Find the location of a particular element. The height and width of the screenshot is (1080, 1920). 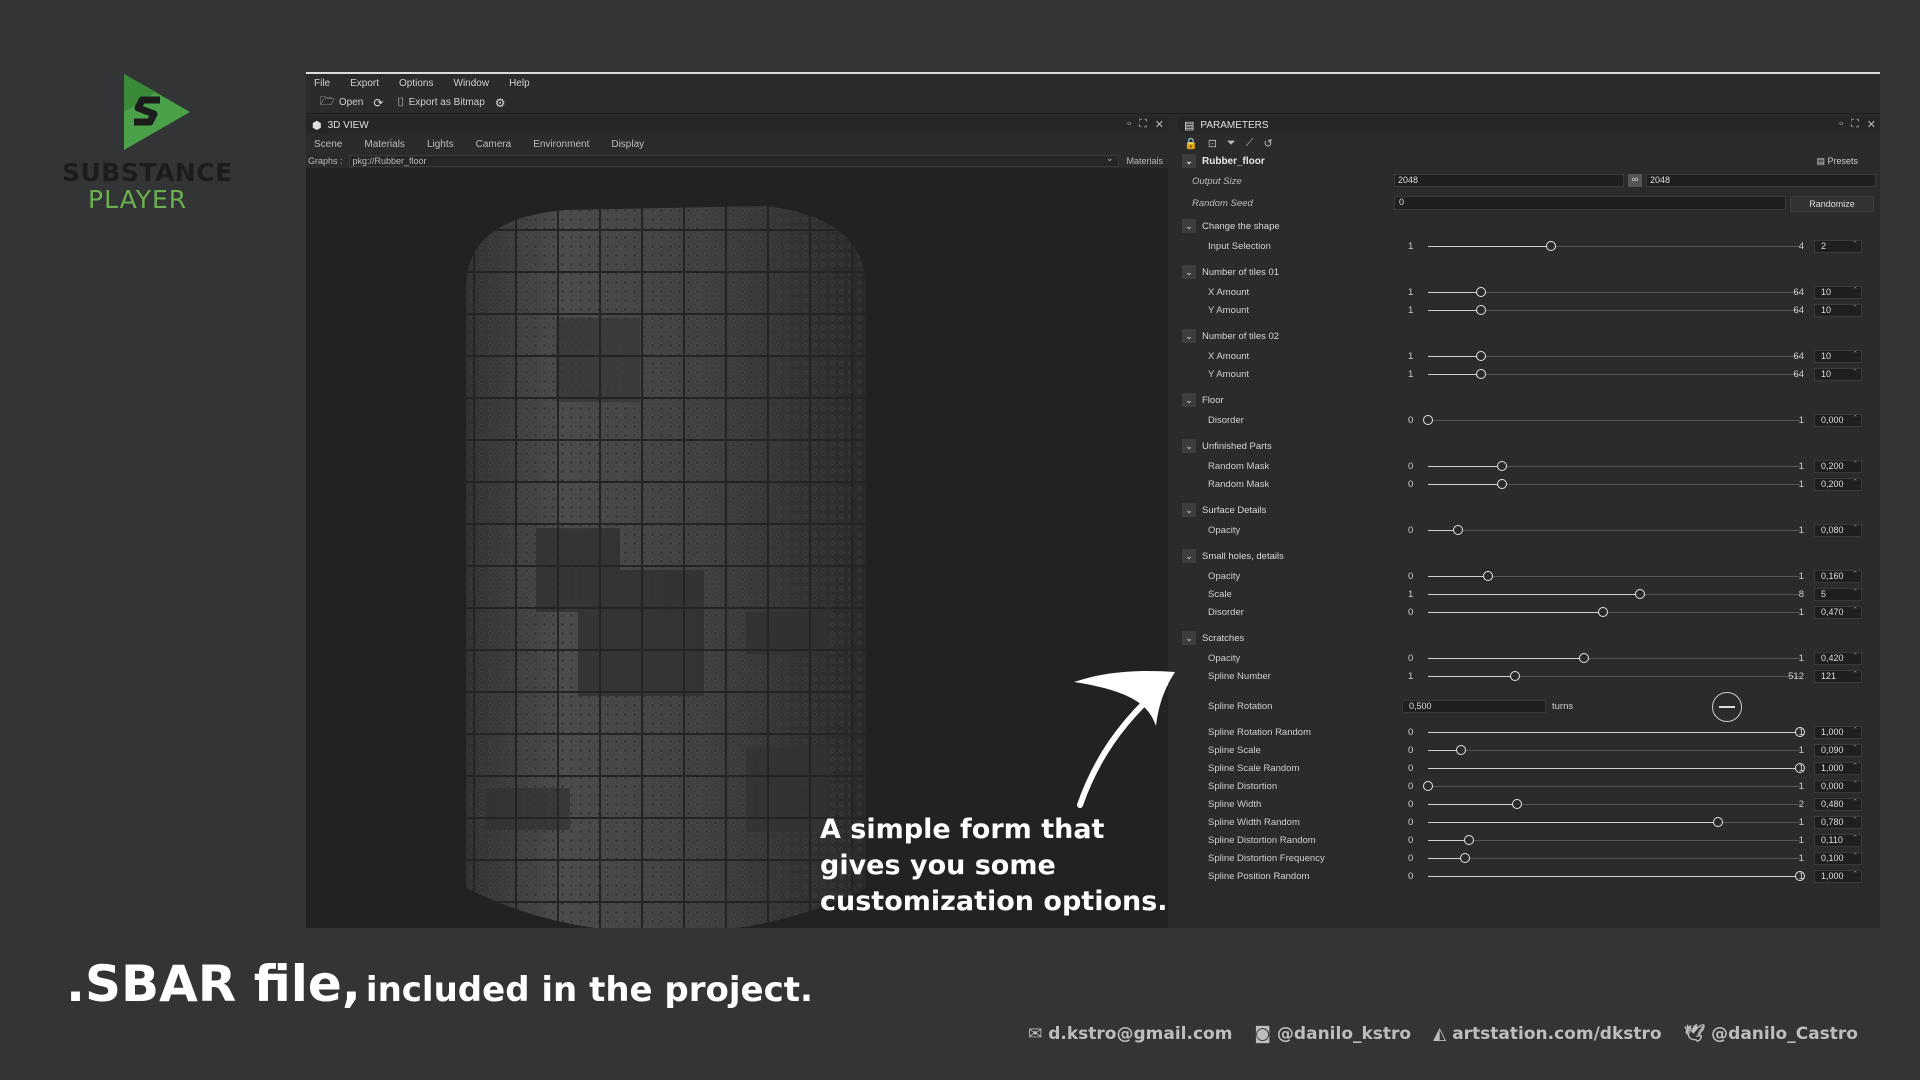

slider-value: 0,110 is located at coordinates (1838, 840).